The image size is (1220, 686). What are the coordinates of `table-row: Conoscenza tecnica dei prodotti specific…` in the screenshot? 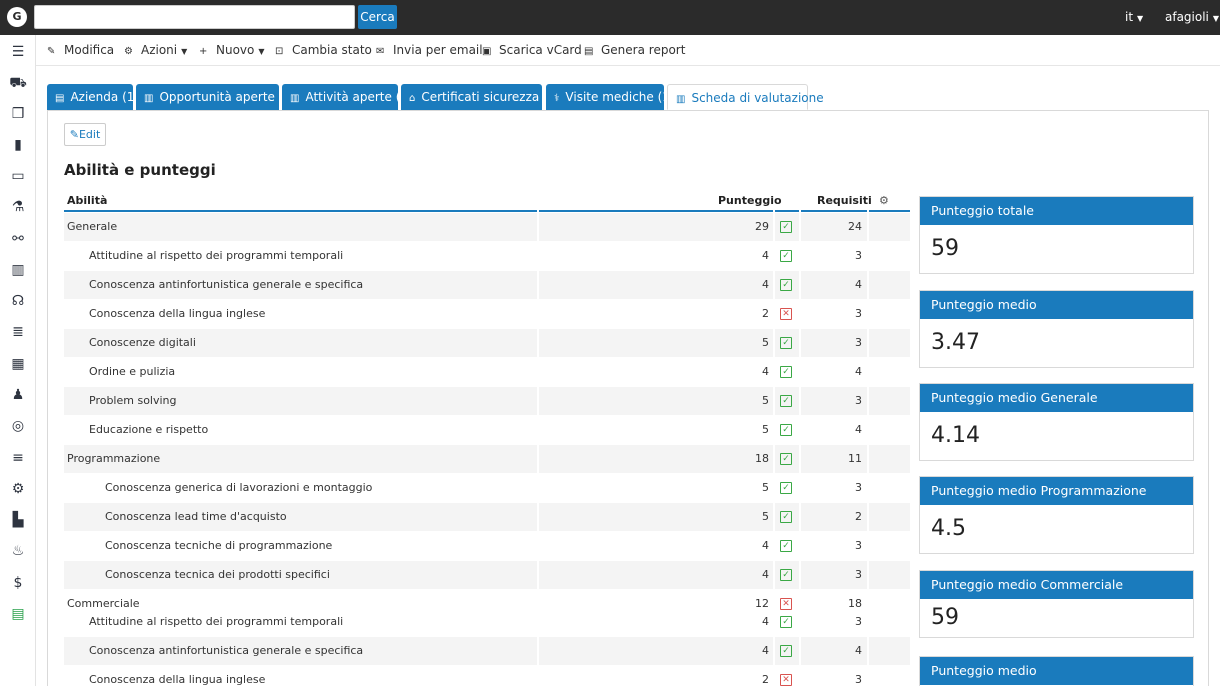 It's located at (487, 575).